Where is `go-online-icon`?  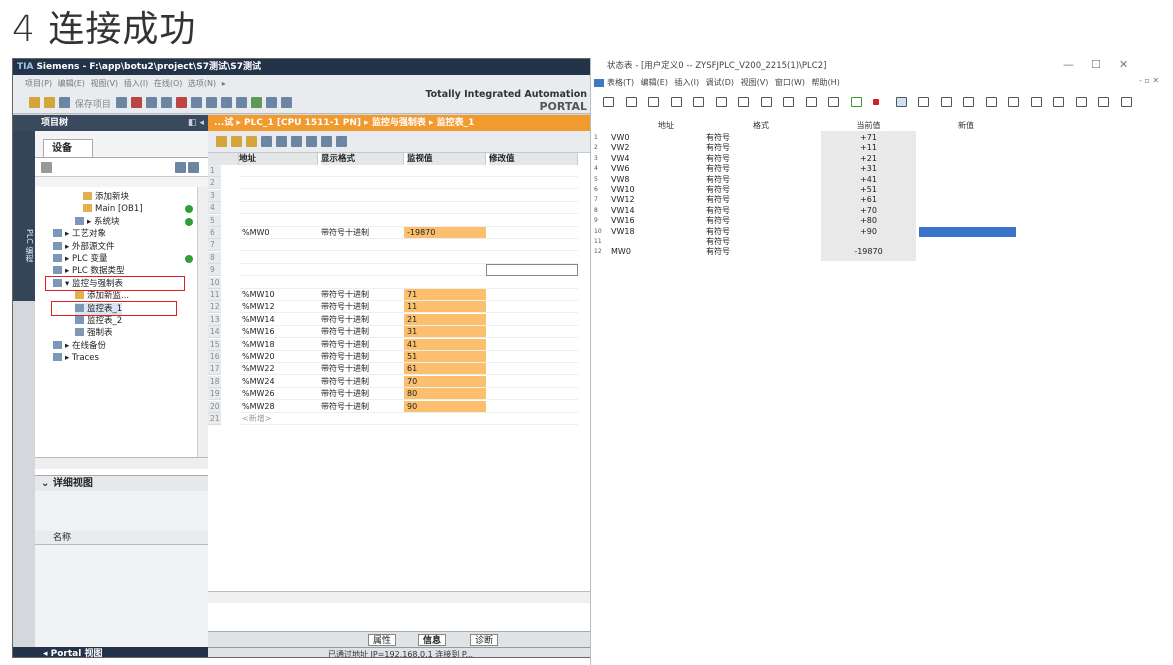
go-online-icon is located at coordinates (256, 102).